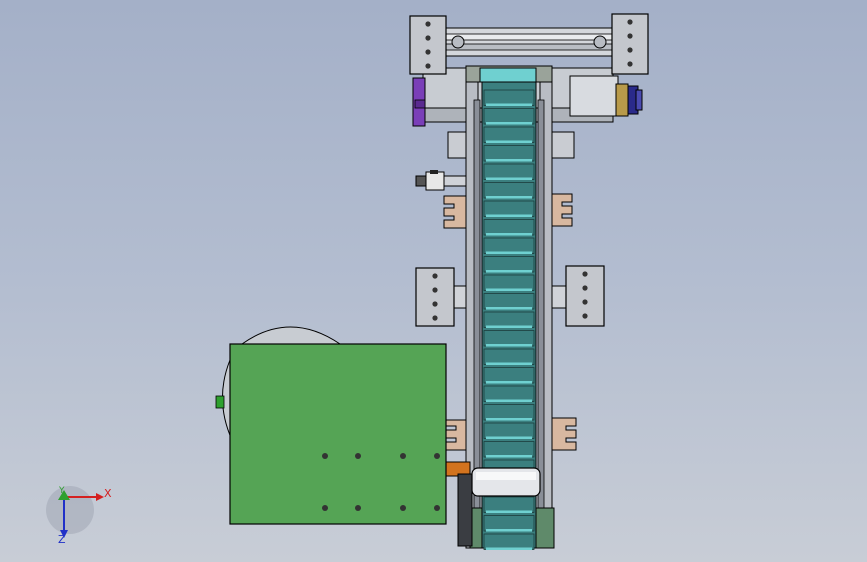  What do you see at coordinates (75, 512) in the screenshot?
I see `orientation-triad` at bounding box center [75, 512].